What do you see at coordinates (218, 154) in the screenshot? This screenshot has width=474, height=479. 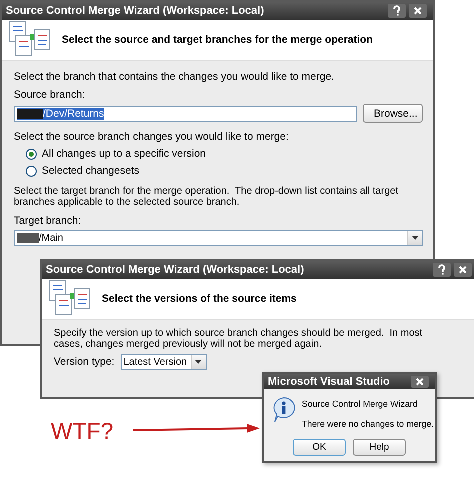 I see `radio-option: All changes up to a specific version` at bounding box center [218, 154].